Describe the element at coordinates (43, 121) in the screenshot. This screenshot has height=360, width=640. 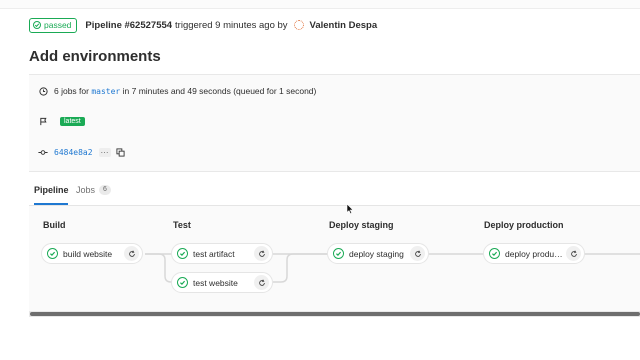
I see `flag-icon` at that location.